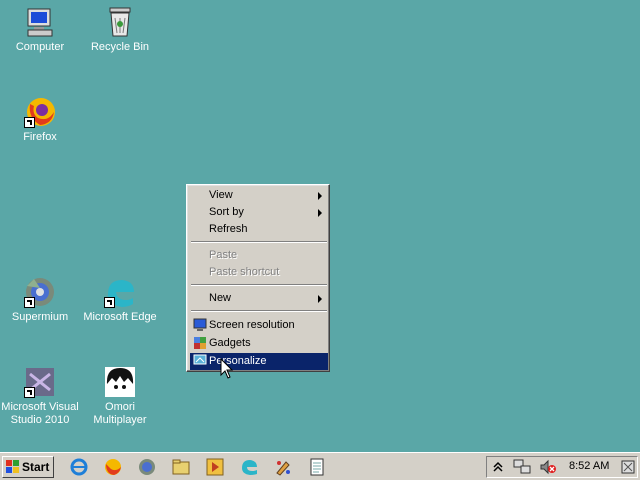 The image size is (640, 480). I want to click on menu-item-sort-by: Sort by, so click(259, 212).